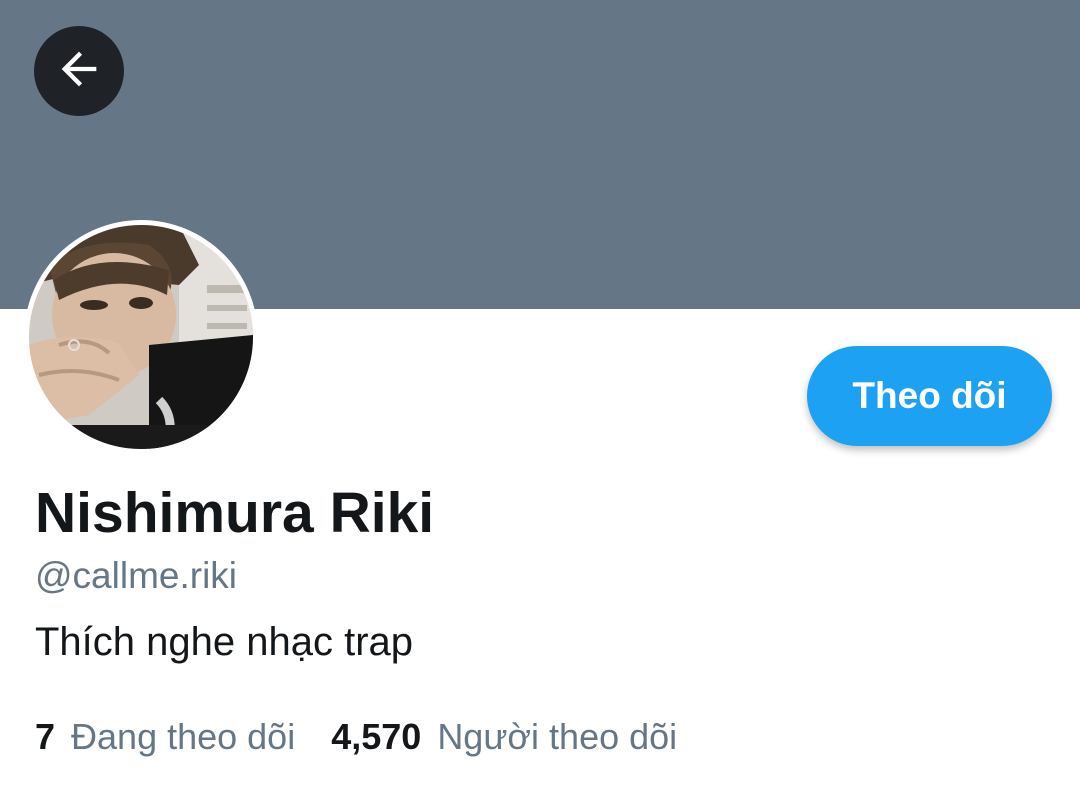 This screenshot has height=796, width=1080. What do you see at coordinates (376, 736) in the screenshot?
I see `followers-count: 4,570` at bounding box center [376, 736].